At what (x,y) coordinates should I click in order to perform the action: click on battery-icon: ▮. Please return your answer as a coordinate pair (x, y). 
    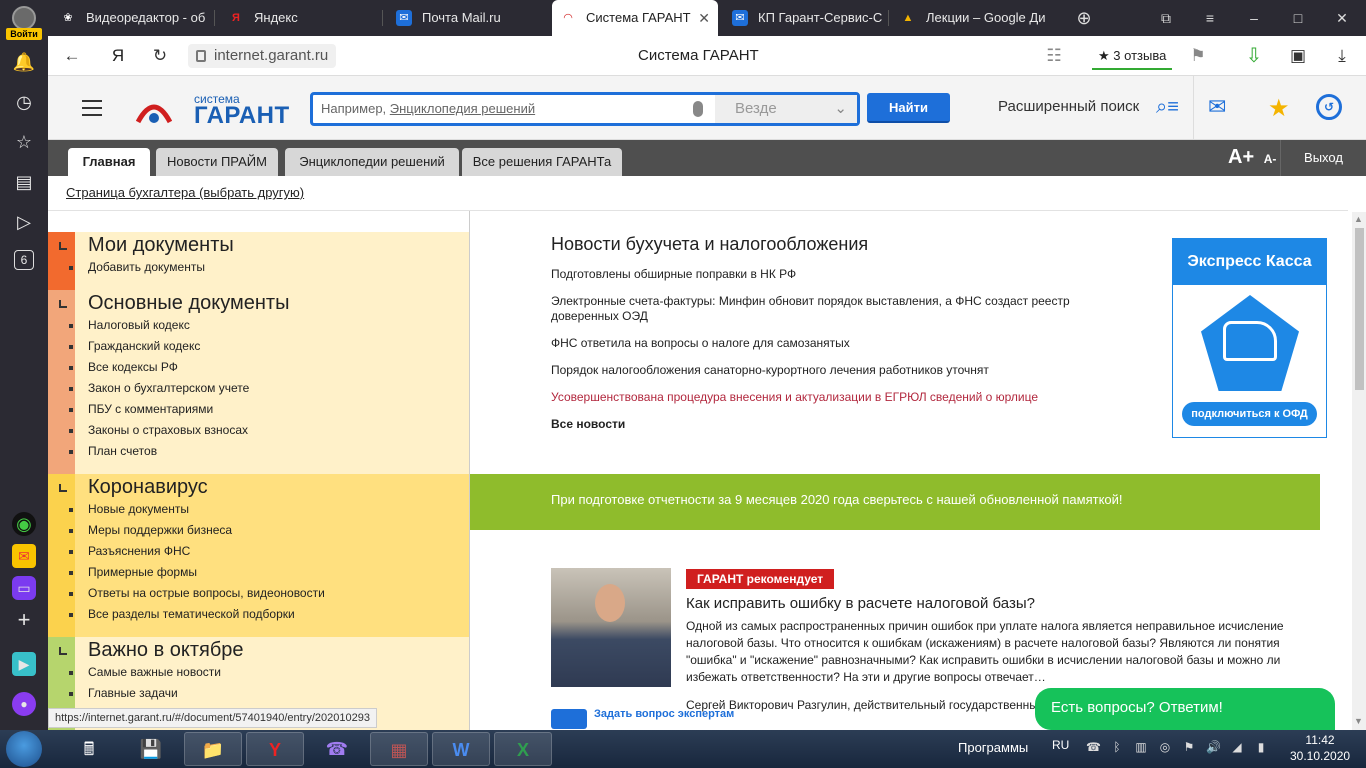
    Looking at the image, I should click on (1261, 748).